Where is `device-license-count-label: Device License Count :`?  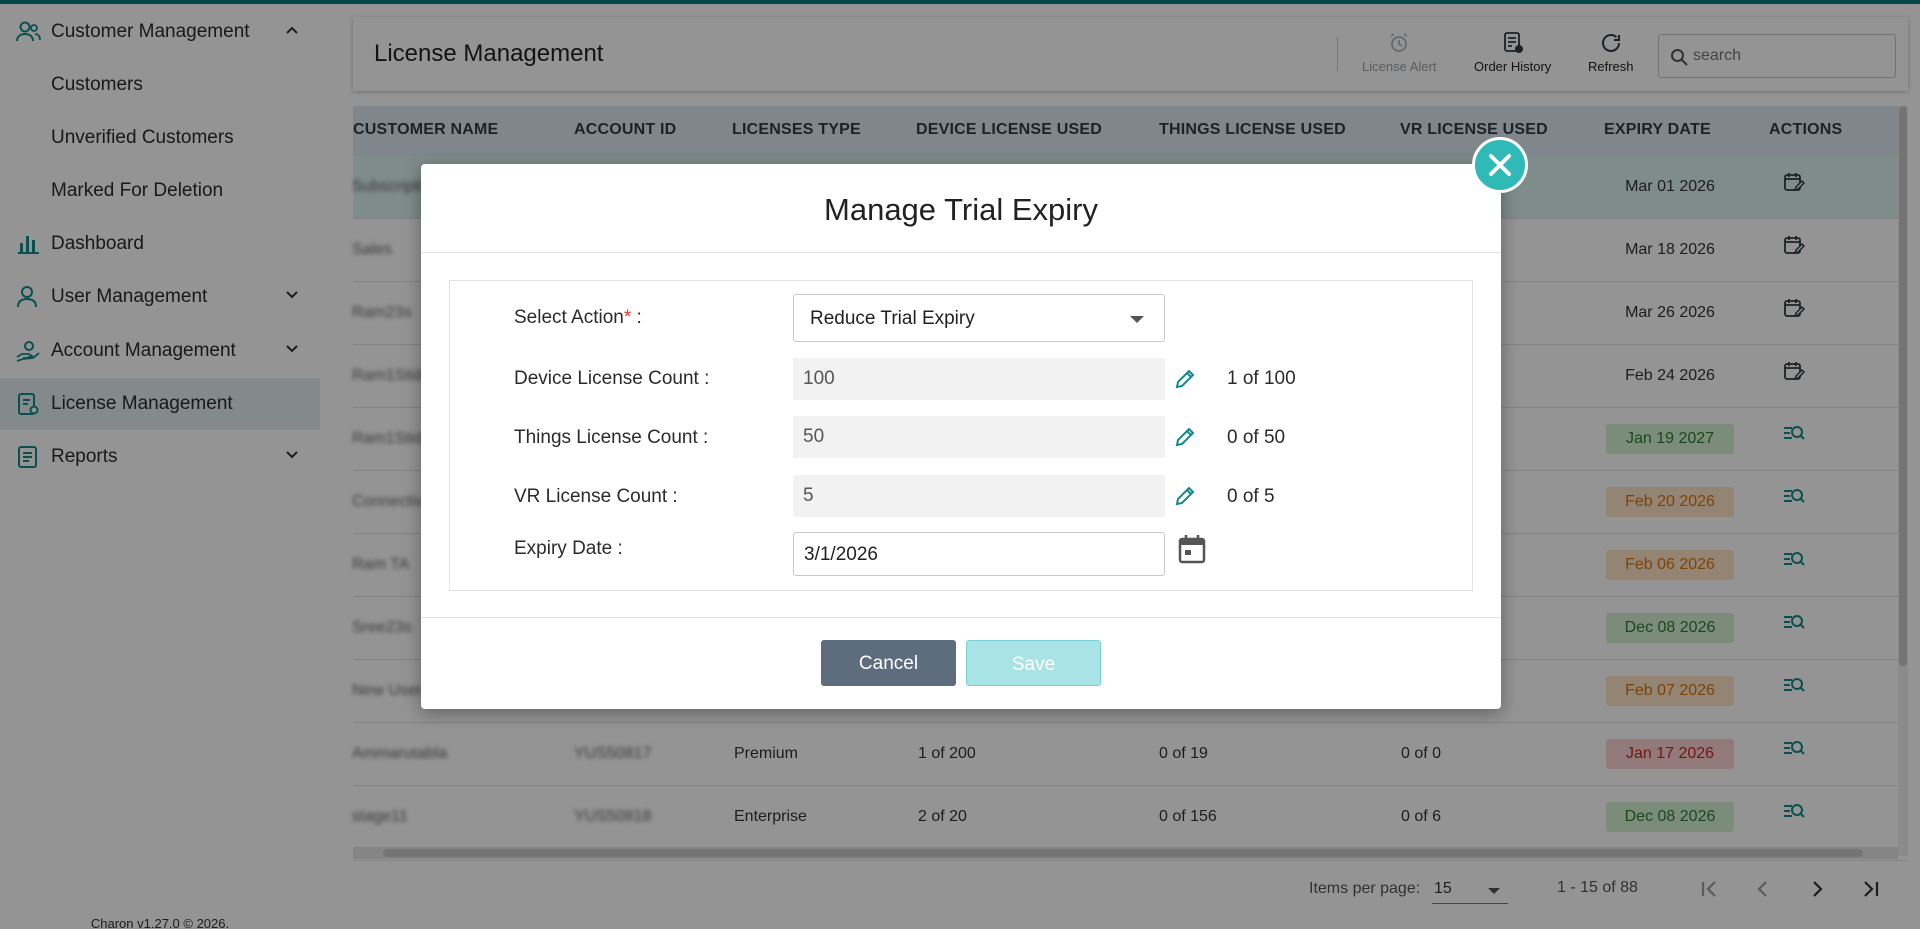
device-license-count-label: Device License Count : is located at coordinates (612, 378).